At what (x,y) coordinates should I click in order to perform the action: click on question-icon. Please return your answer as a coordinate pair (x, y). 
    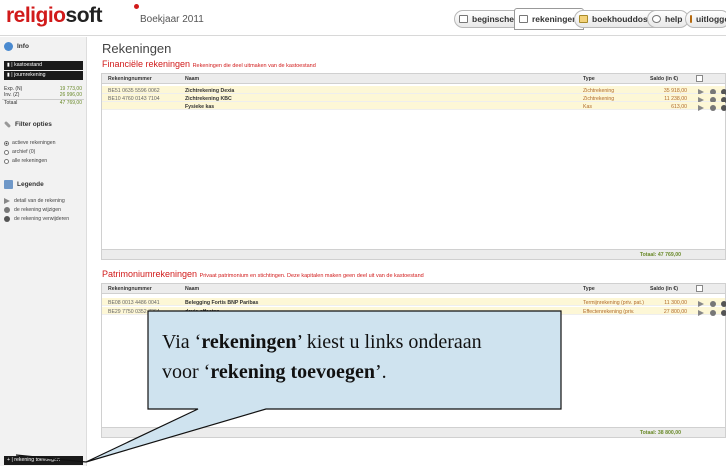
    Looking at the image, I should click on (656, 19).